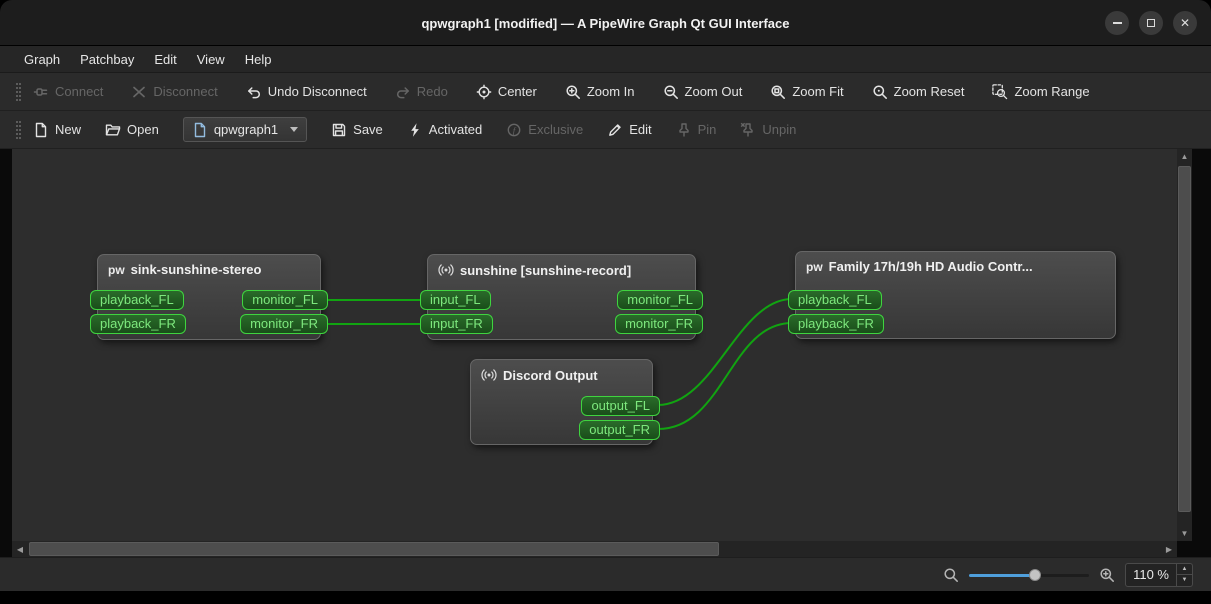 Image resolution: width=1211 pixels, height=604 pixels. Describe the element at coordinates (600, 92) in the screenshot. I see `zoom-in-button: Zoom In` at that location.